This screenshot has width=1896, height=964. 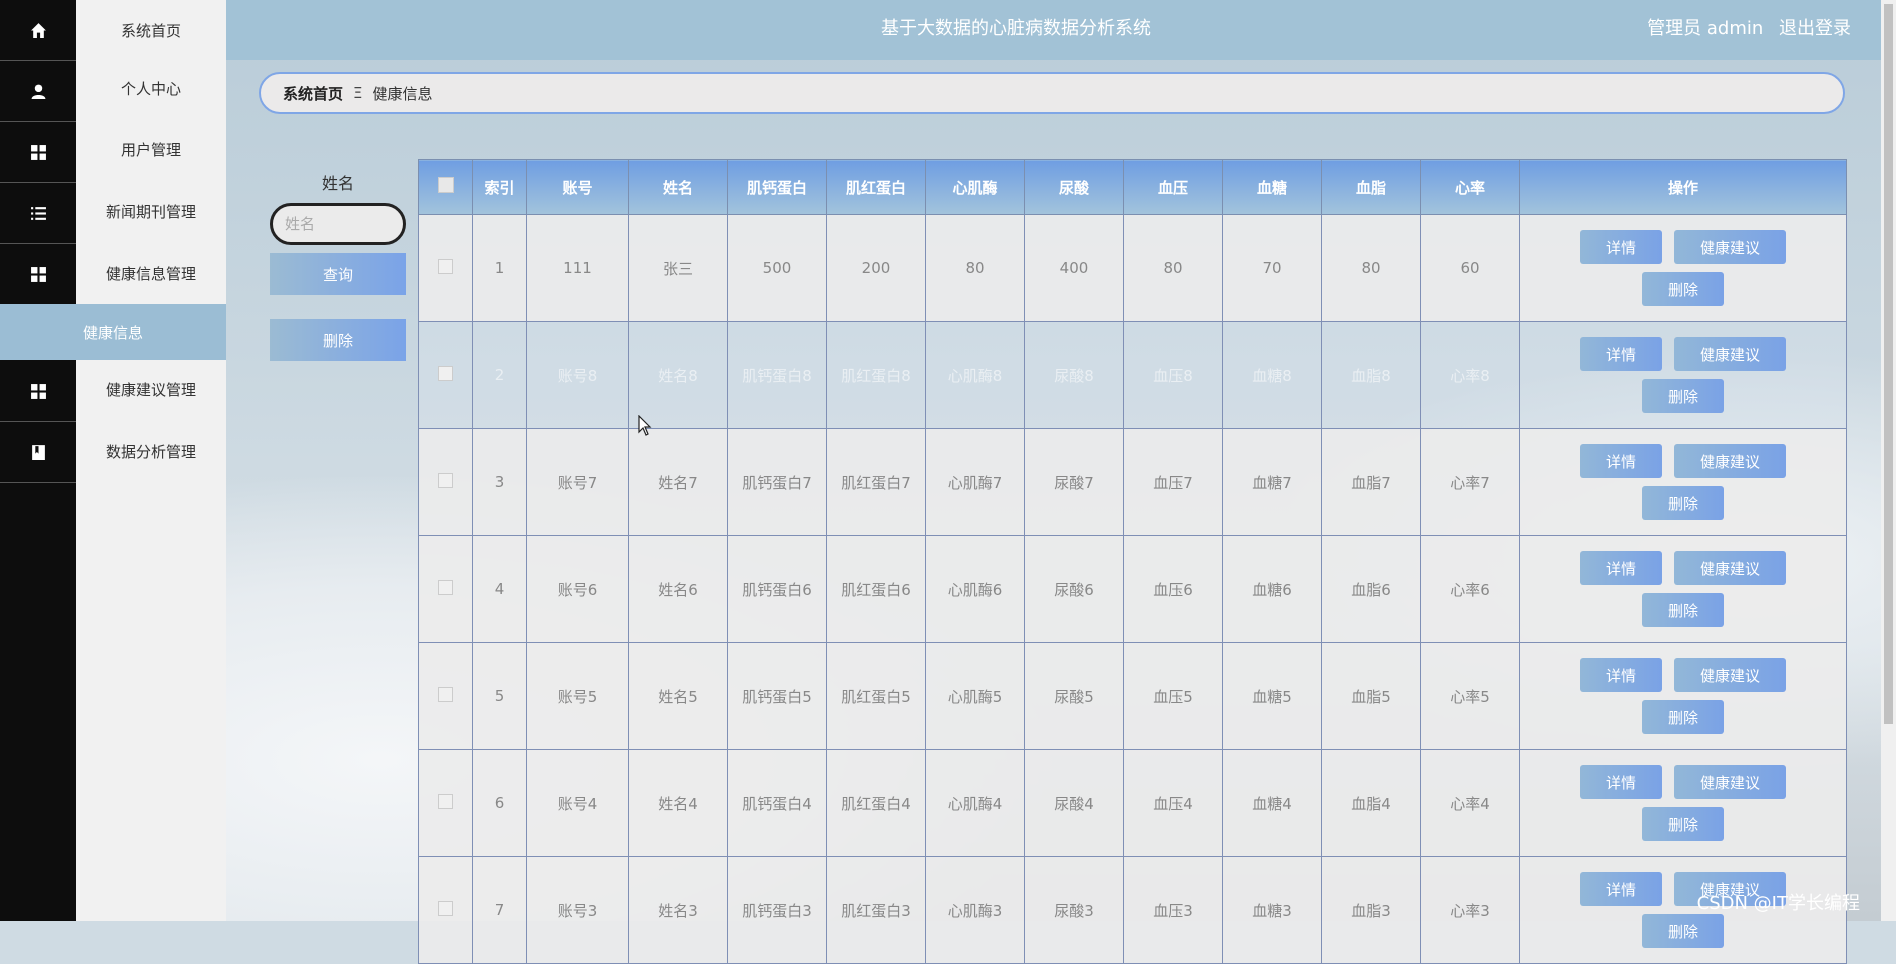 I want to click on sidebar-item-home: 系统首页, so click(x=151, y=30).